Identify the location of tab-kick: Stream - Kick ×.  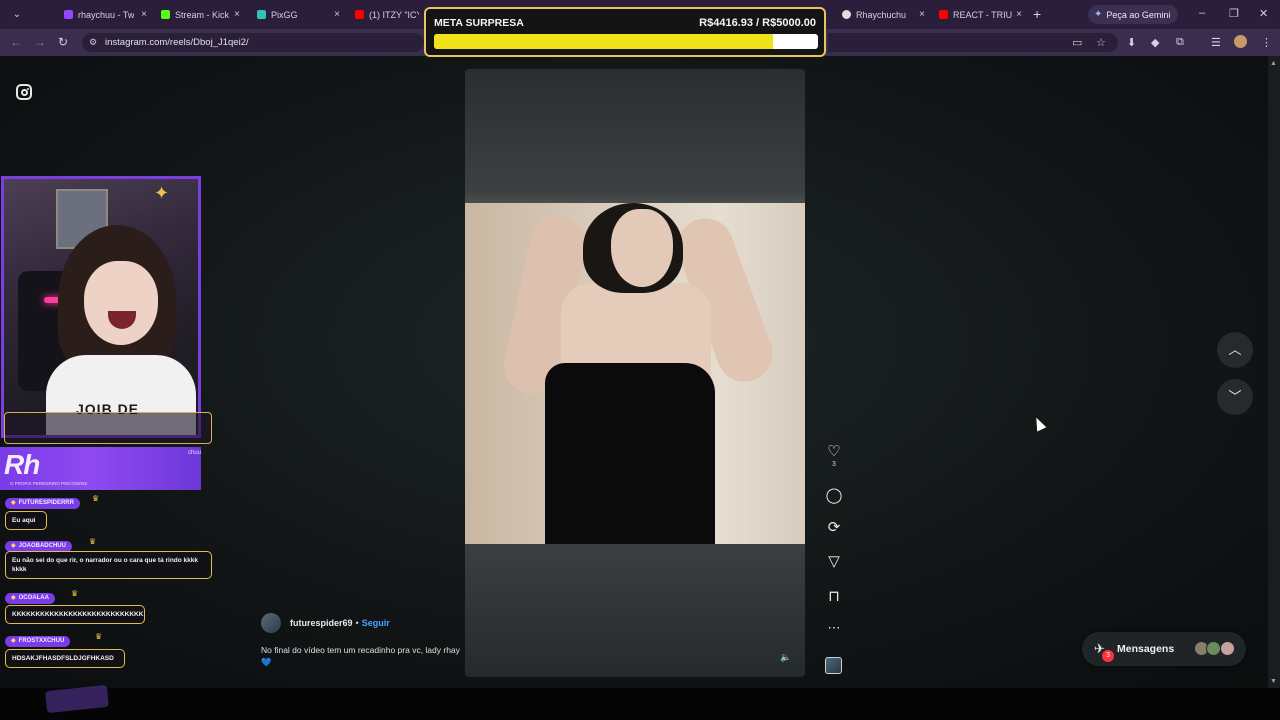
(202, 14).